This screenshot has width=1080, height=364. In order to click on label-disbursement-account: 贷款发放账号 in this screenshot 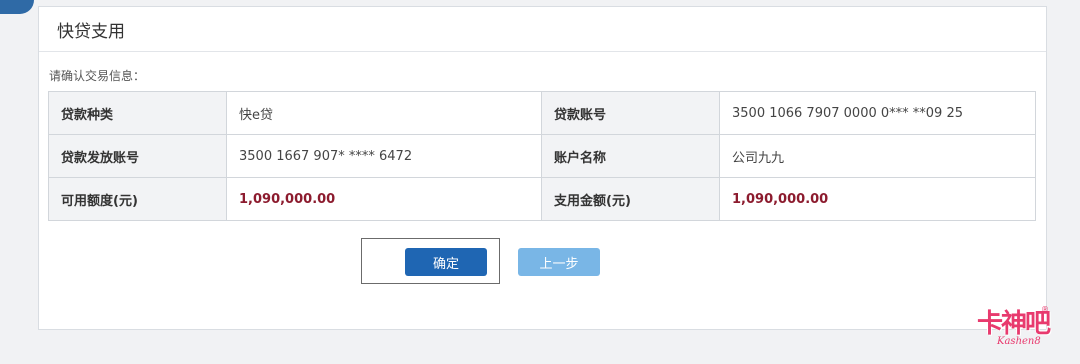, I will do `click(137, 156)`.